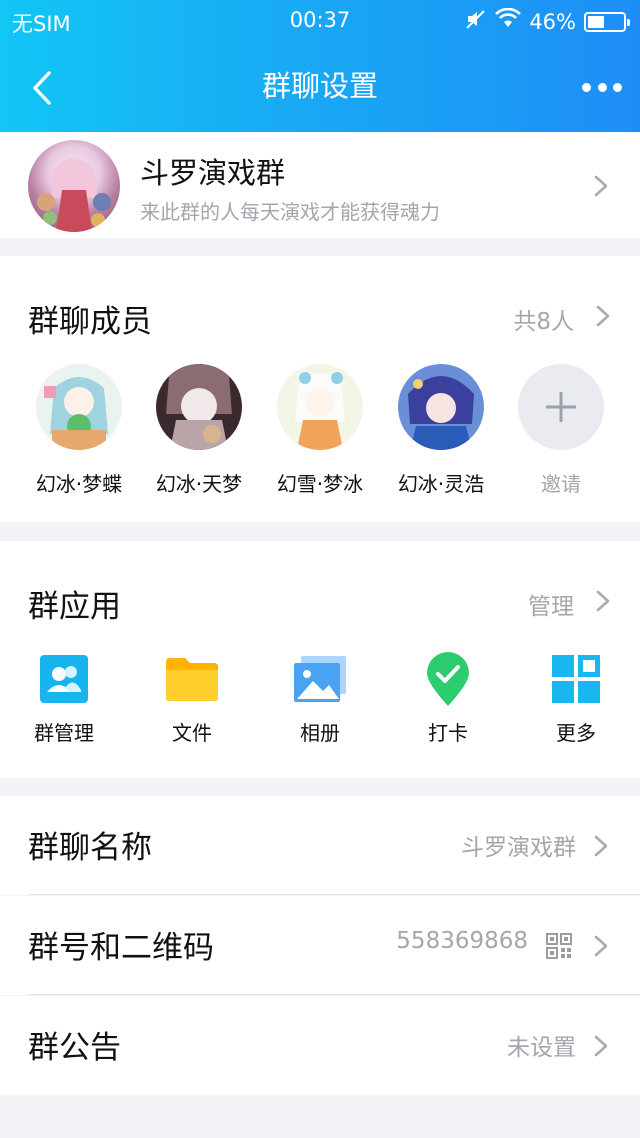 This screenshot has width=640, height=1138. Describe the element at coordinates (561, 484) in the screenshot. I see `invite-label: 邀请` at that location.